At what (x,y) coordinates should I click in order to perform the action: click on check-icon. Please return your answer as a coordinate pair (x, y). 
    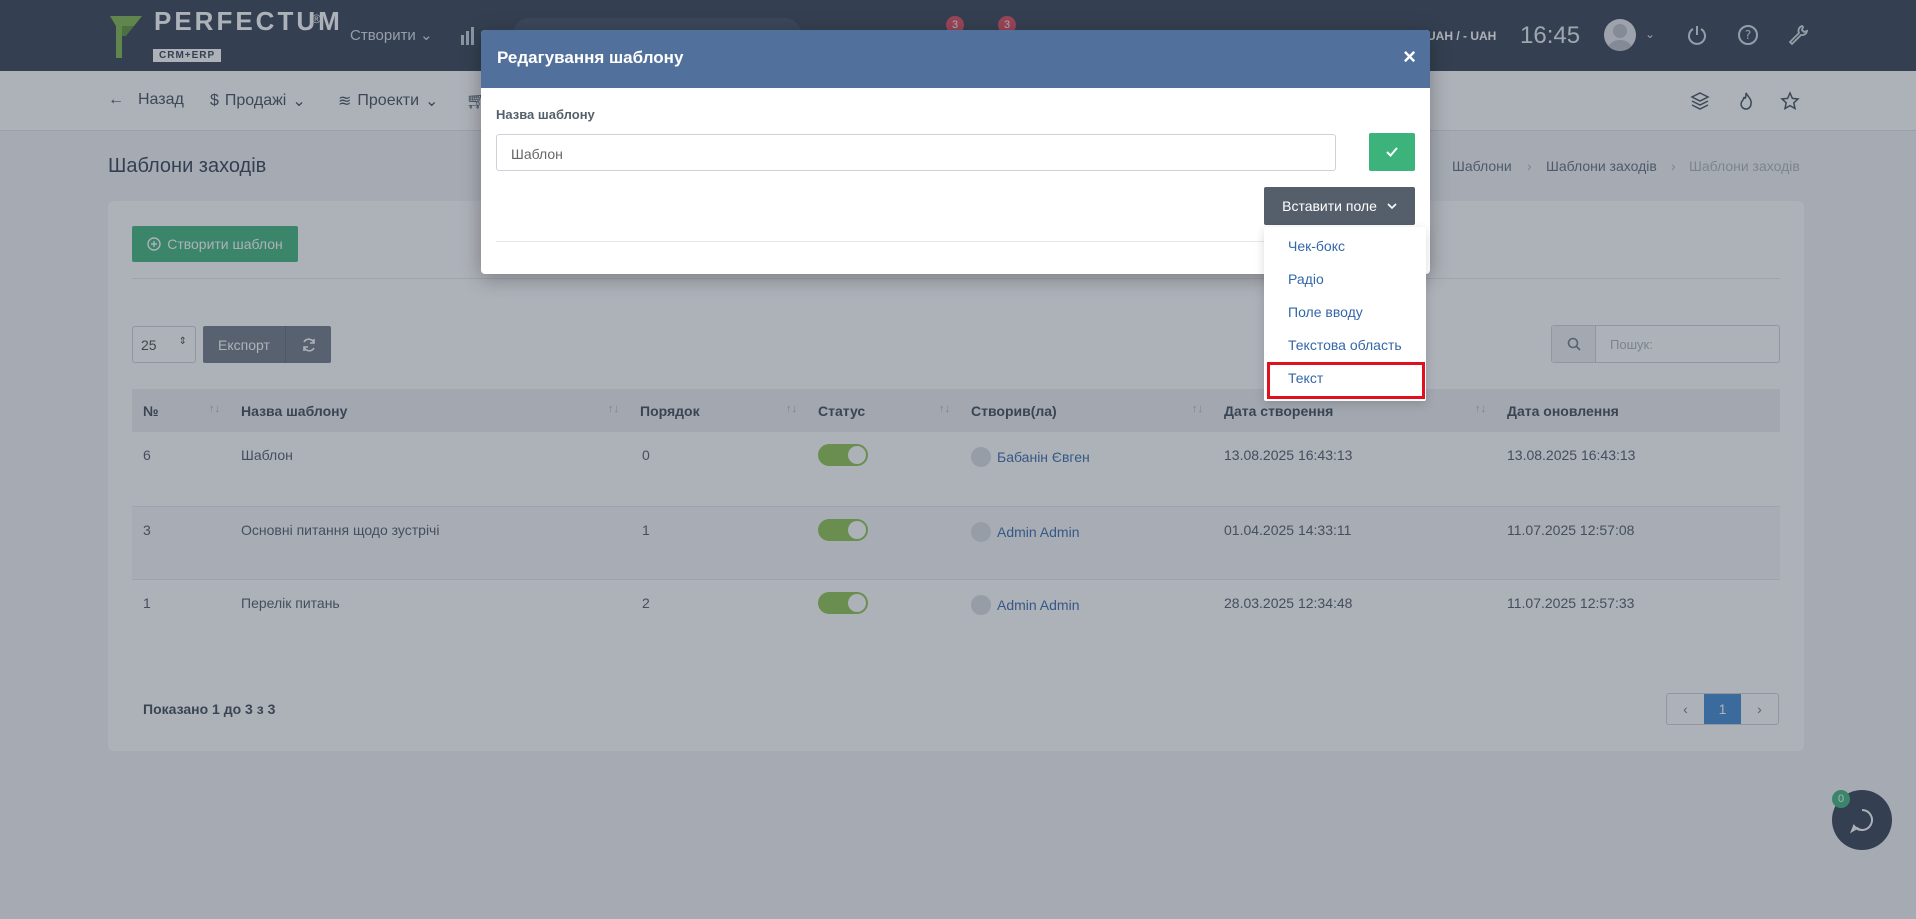
    Looking at the image, I should click on (1392, 152).